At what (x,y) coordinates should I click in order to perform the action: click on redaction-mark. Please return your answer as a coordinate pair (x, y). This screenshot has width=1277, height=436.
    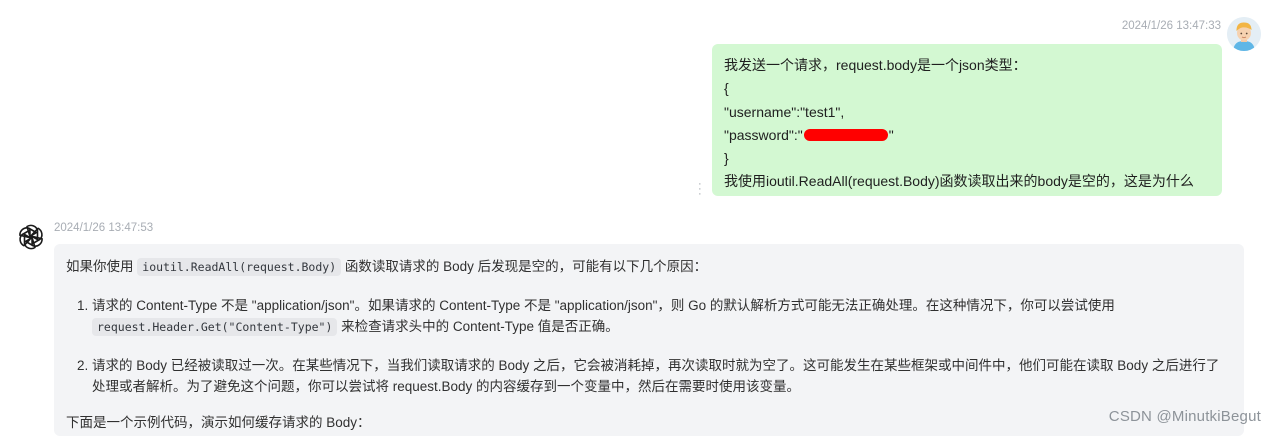
    Looking at the image, I should click on (845, 134).